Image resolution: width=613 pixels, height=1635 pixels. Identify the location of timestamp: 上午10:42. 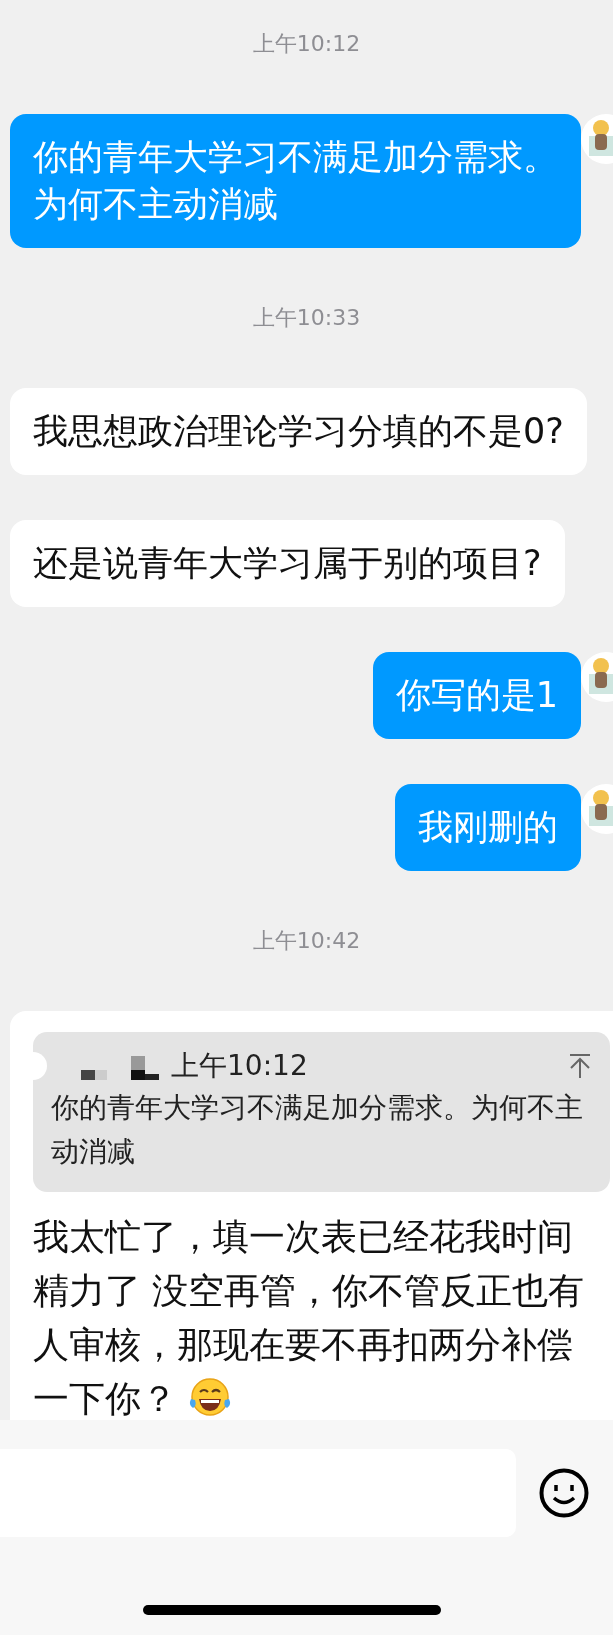
(306, 941).